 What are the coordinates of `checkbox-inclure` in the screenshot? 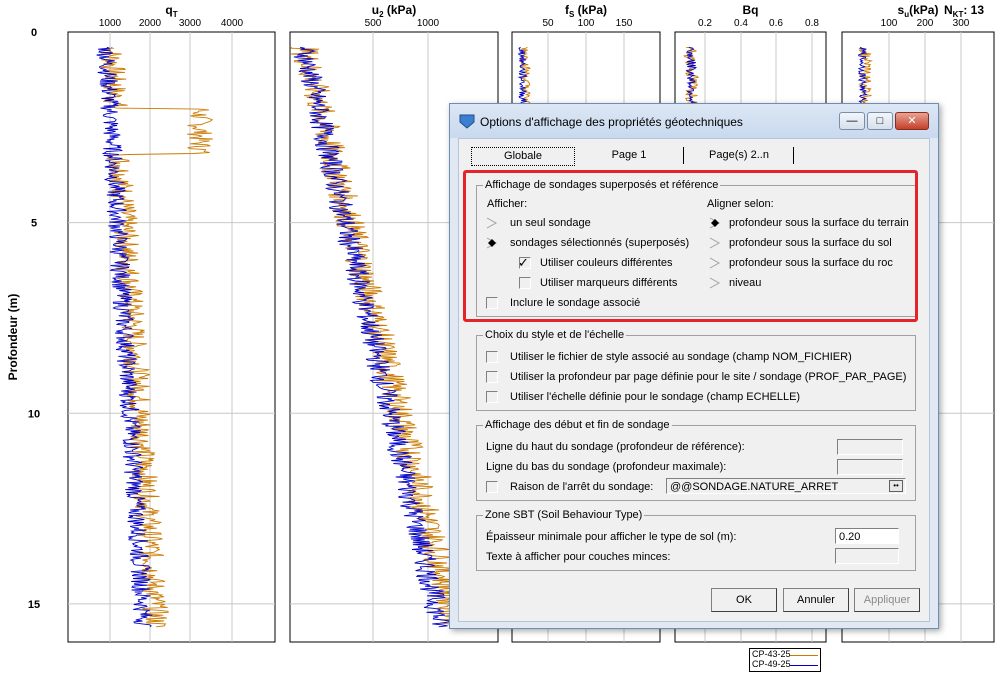 It's located at (492, 303).